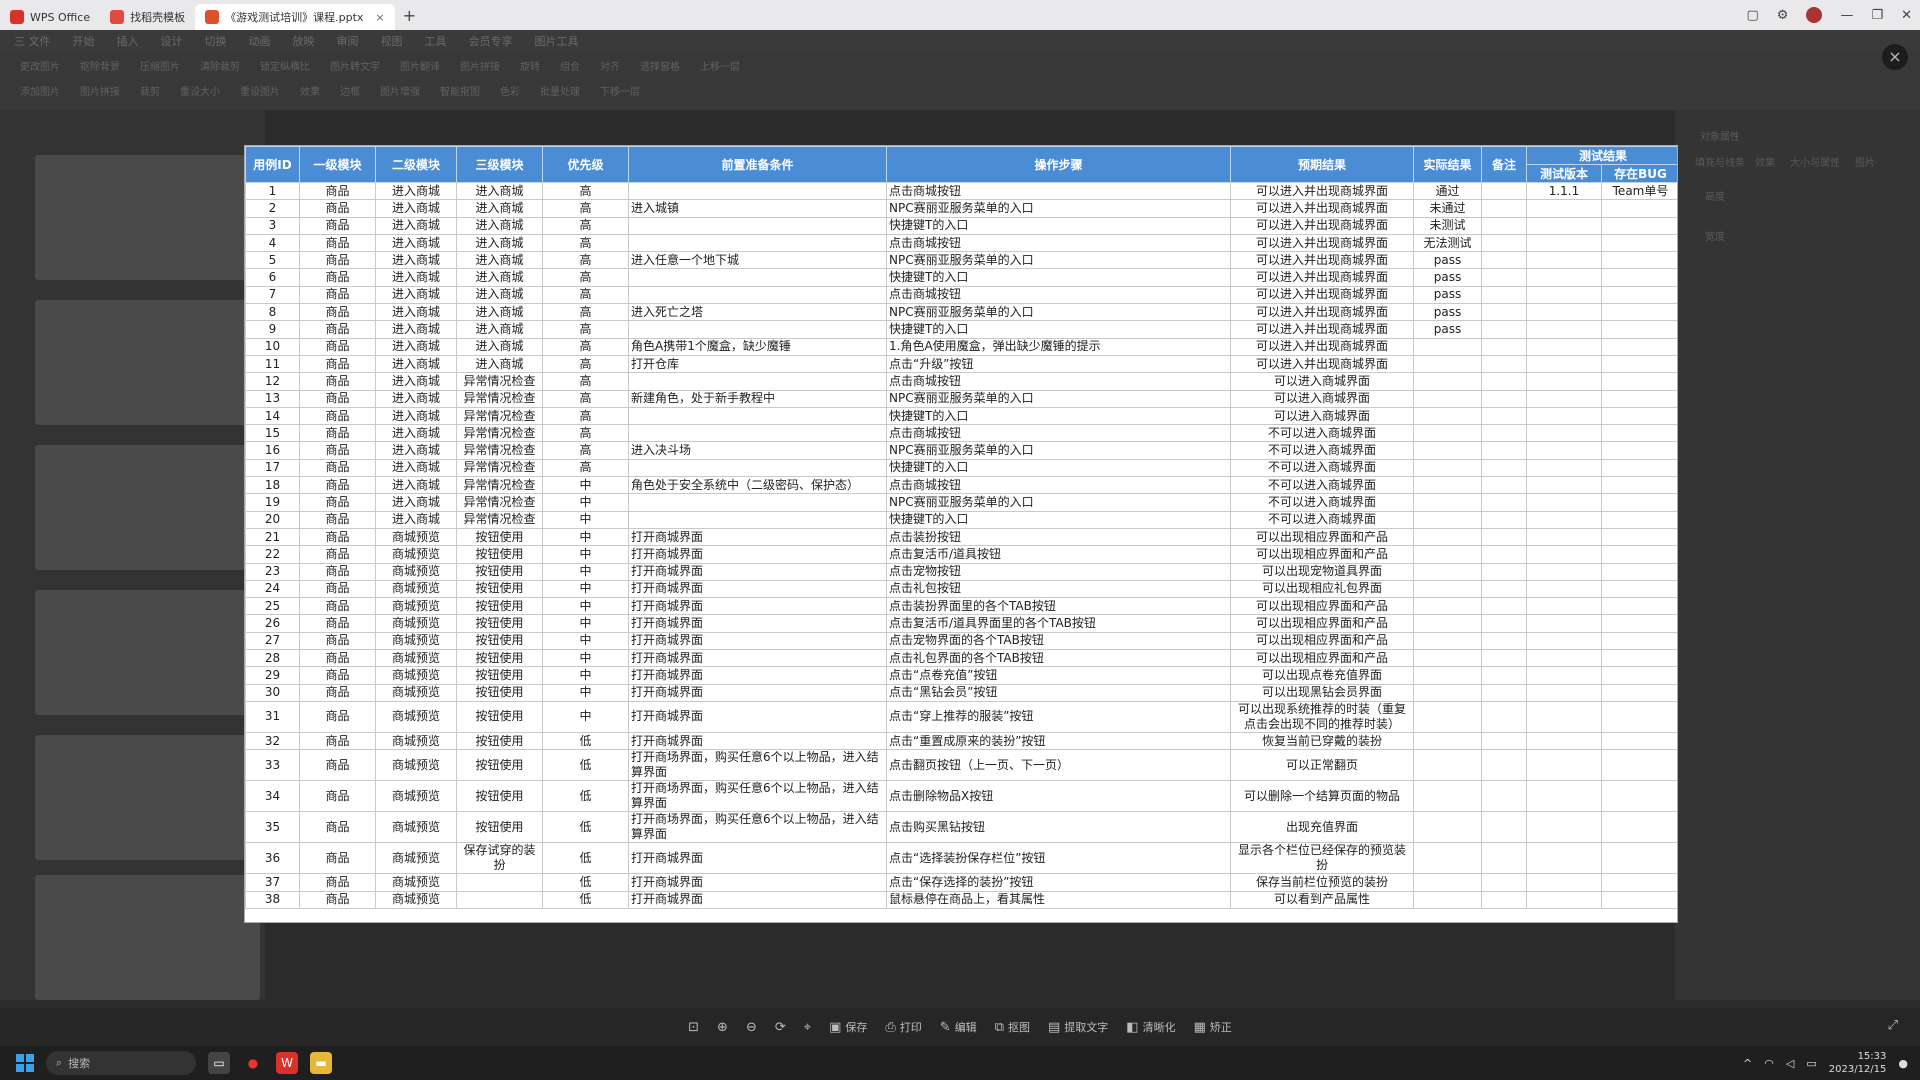 The image size is (1920, 1080). What do you see at coordinates (1895, 57) in the screenshot?
I see `viewer-close-button: ×` at bounding box center [1895, 57].